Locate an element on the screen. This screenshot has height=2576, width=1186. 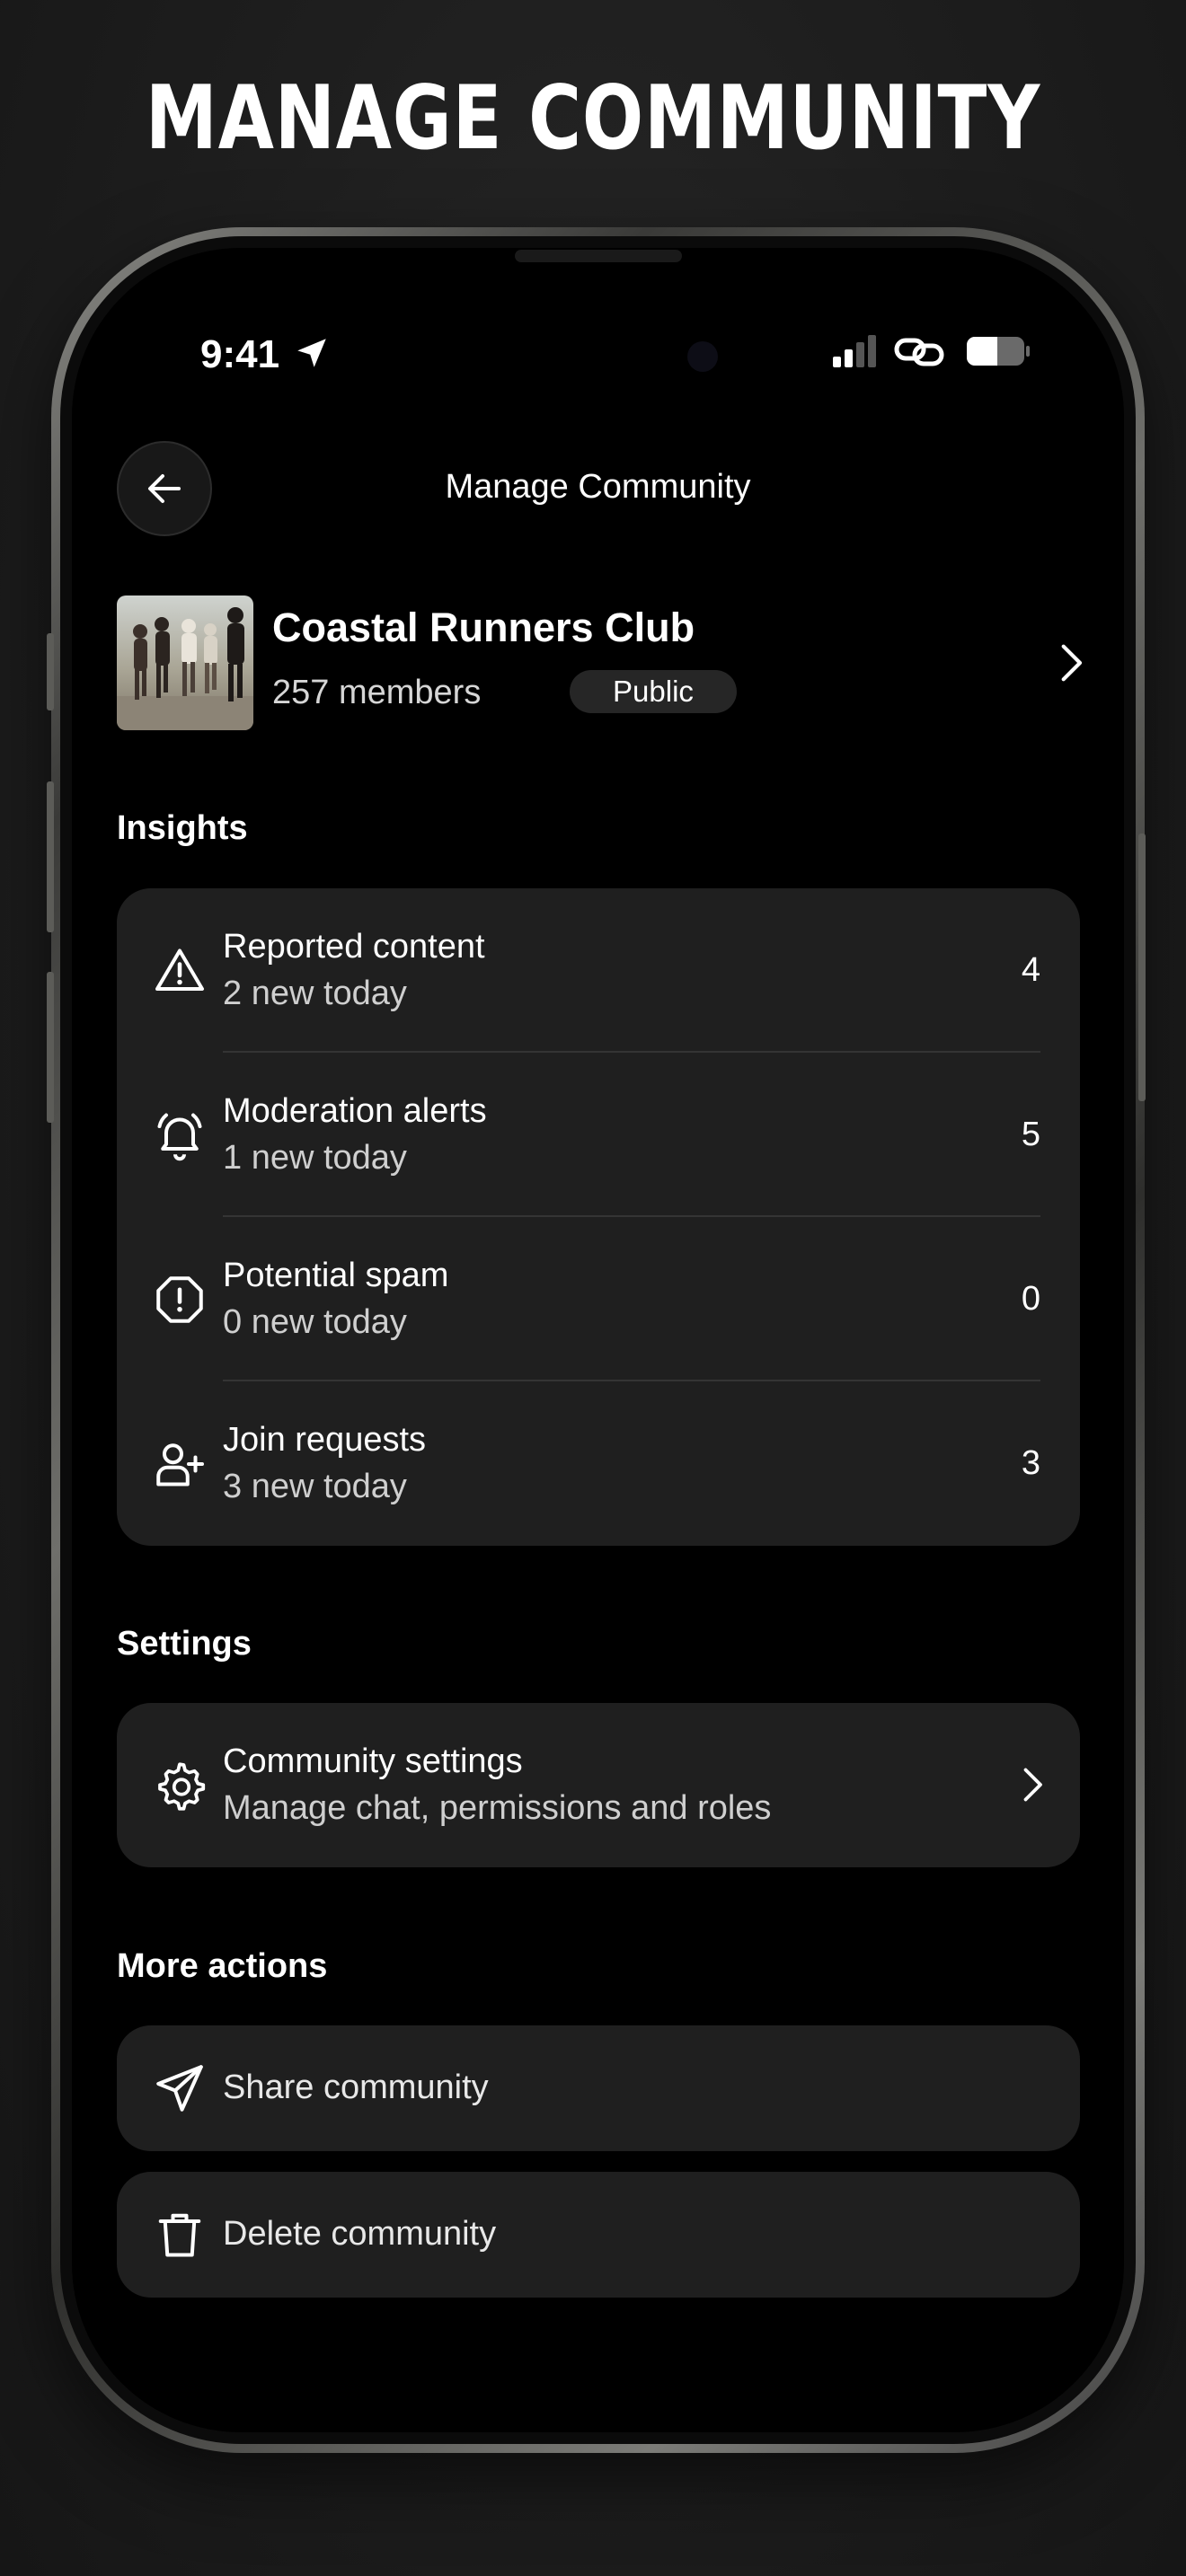
power-button is located at coordinates (1142, 967).